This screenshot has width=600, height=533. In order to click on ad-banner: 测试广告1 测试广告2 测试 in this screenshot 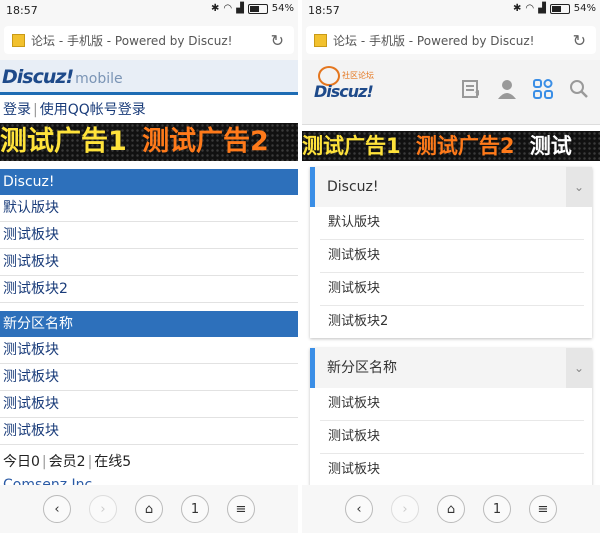, I will do `click(451, 146)`.